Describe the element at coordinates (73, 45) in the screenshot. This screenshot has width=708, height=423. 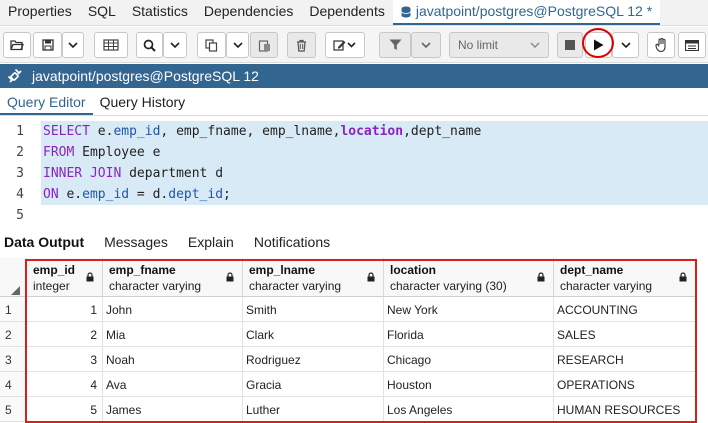
I see `save-options-dropdown` at that location.